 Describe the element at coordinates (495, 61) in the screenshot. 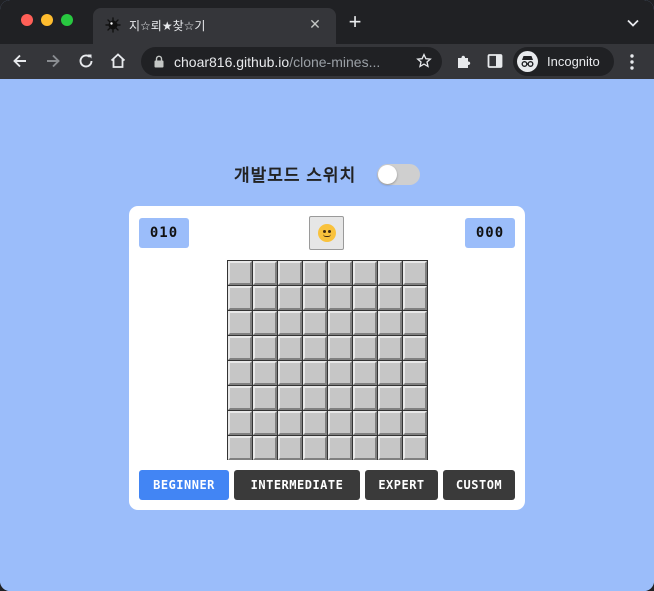

I see `sidepanel-icon` at that location.